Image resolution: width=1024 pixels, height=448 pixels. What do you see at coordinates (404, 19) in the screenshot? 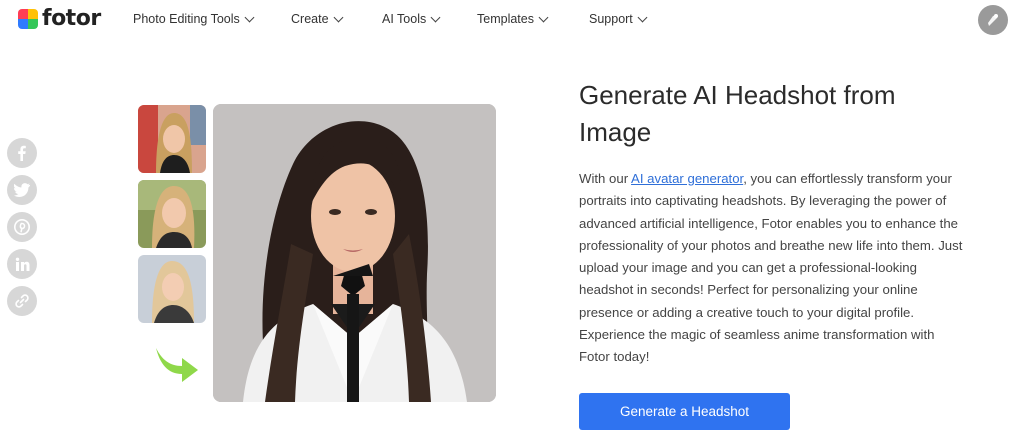
I see `nav-label: AI Tools` at bounding box center [404, 19].